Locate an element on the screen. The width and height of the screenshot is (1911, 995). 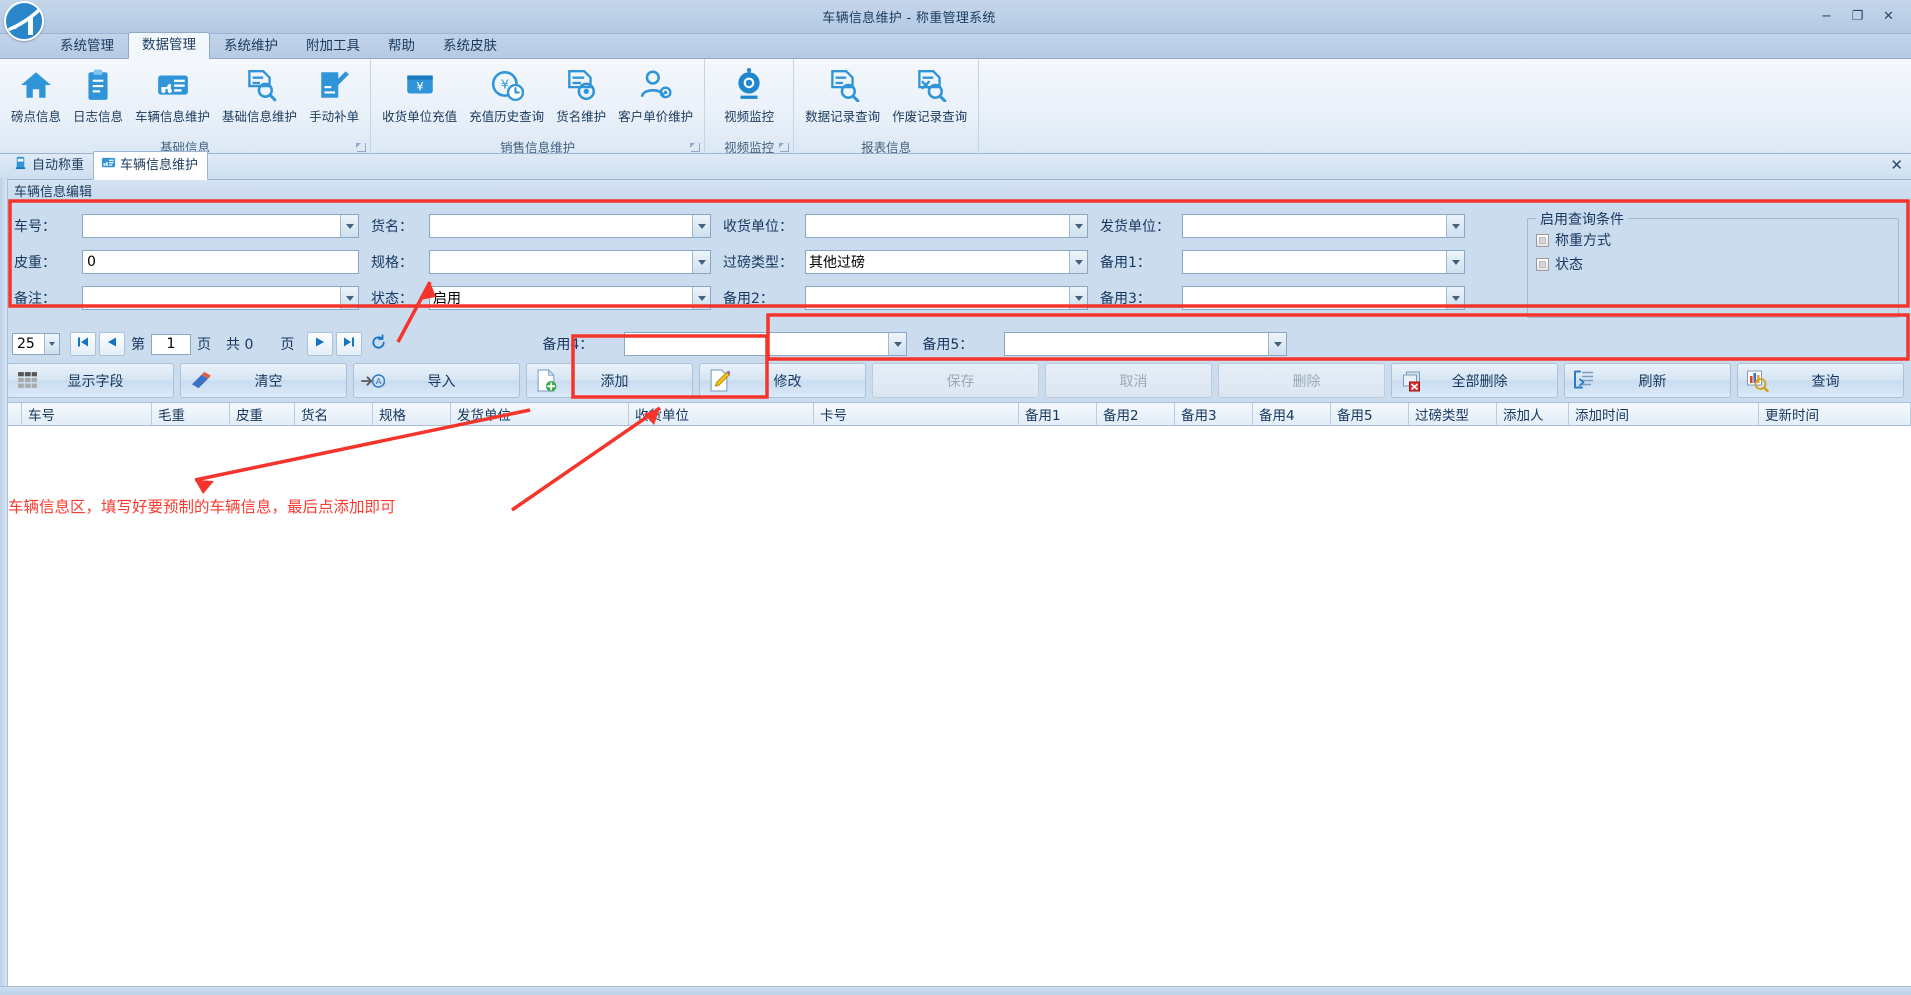
spare3-combo is located at coordinates (1323, 298).